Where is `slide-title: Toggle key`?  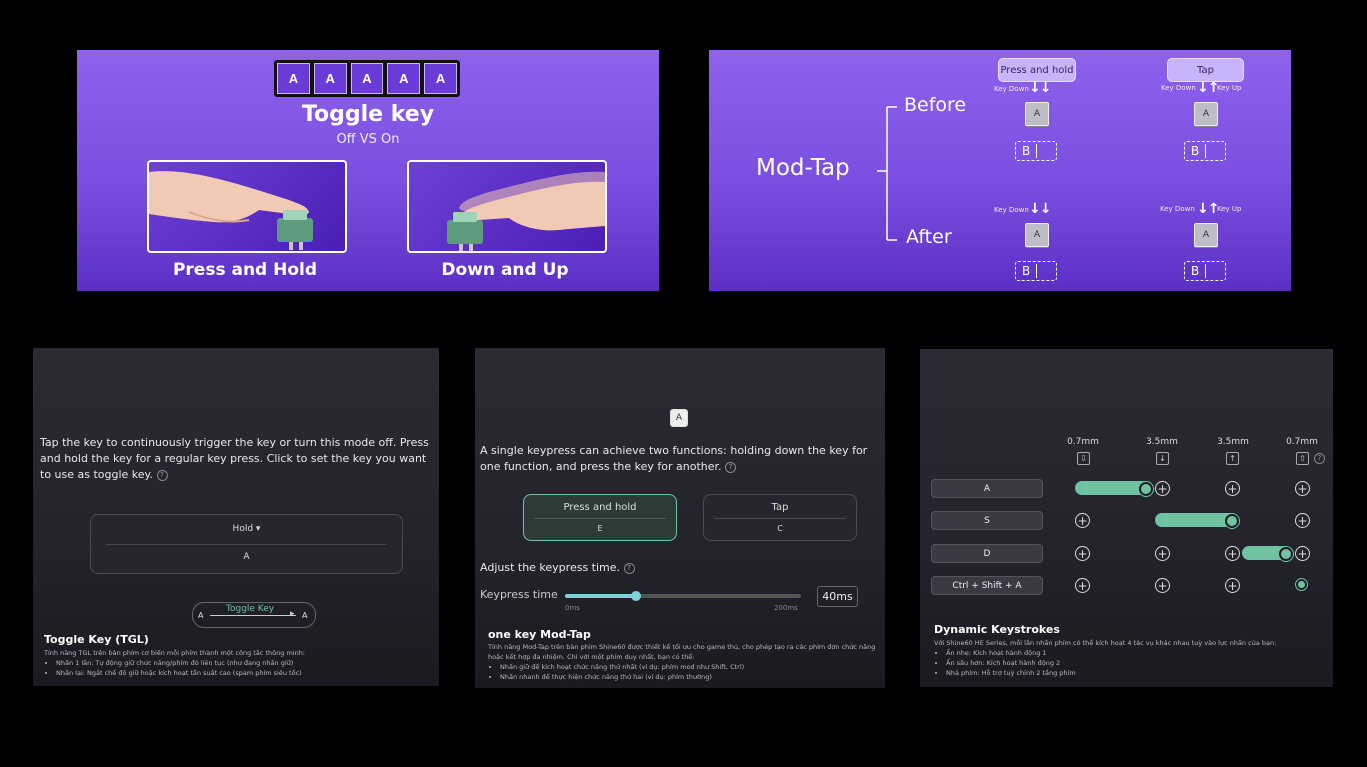 slide-title: Toggle key is located at coordinates (368, 114).